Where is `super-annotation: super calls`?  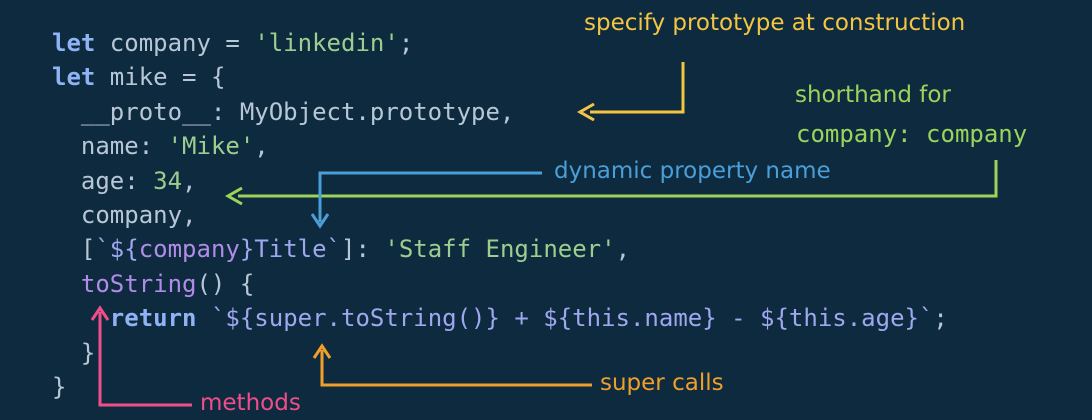
super-annotation: super calls is located at coordinates (662, 383).